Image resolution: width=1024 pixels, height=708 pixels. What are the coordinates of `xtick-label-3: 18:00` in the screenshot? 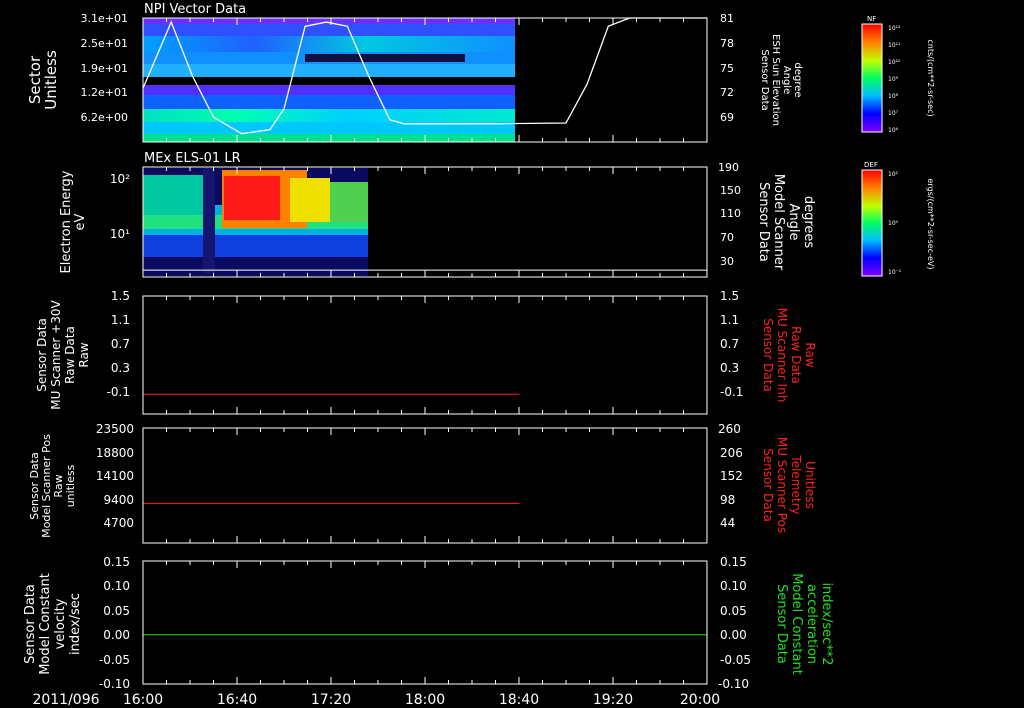 It's located at (425, 700).